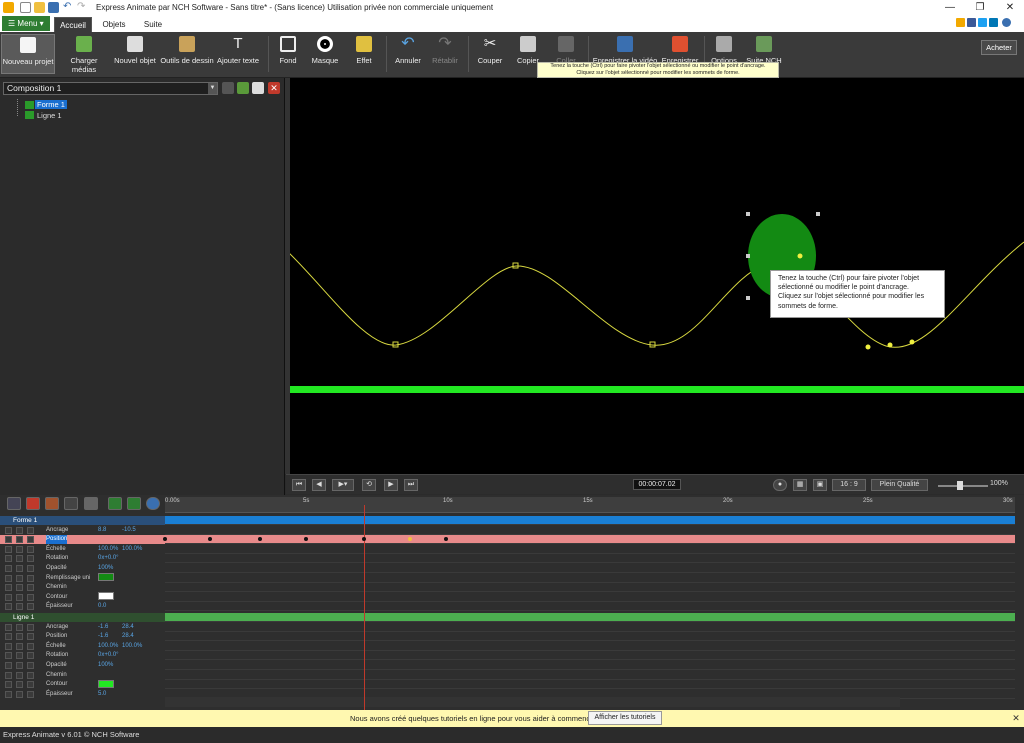 This screenshot has height=743, width=1024. Describe the element at coordinates (849, 485) in the screenshot. I see `aspect-ratio-button: 16 : 9` at that location.